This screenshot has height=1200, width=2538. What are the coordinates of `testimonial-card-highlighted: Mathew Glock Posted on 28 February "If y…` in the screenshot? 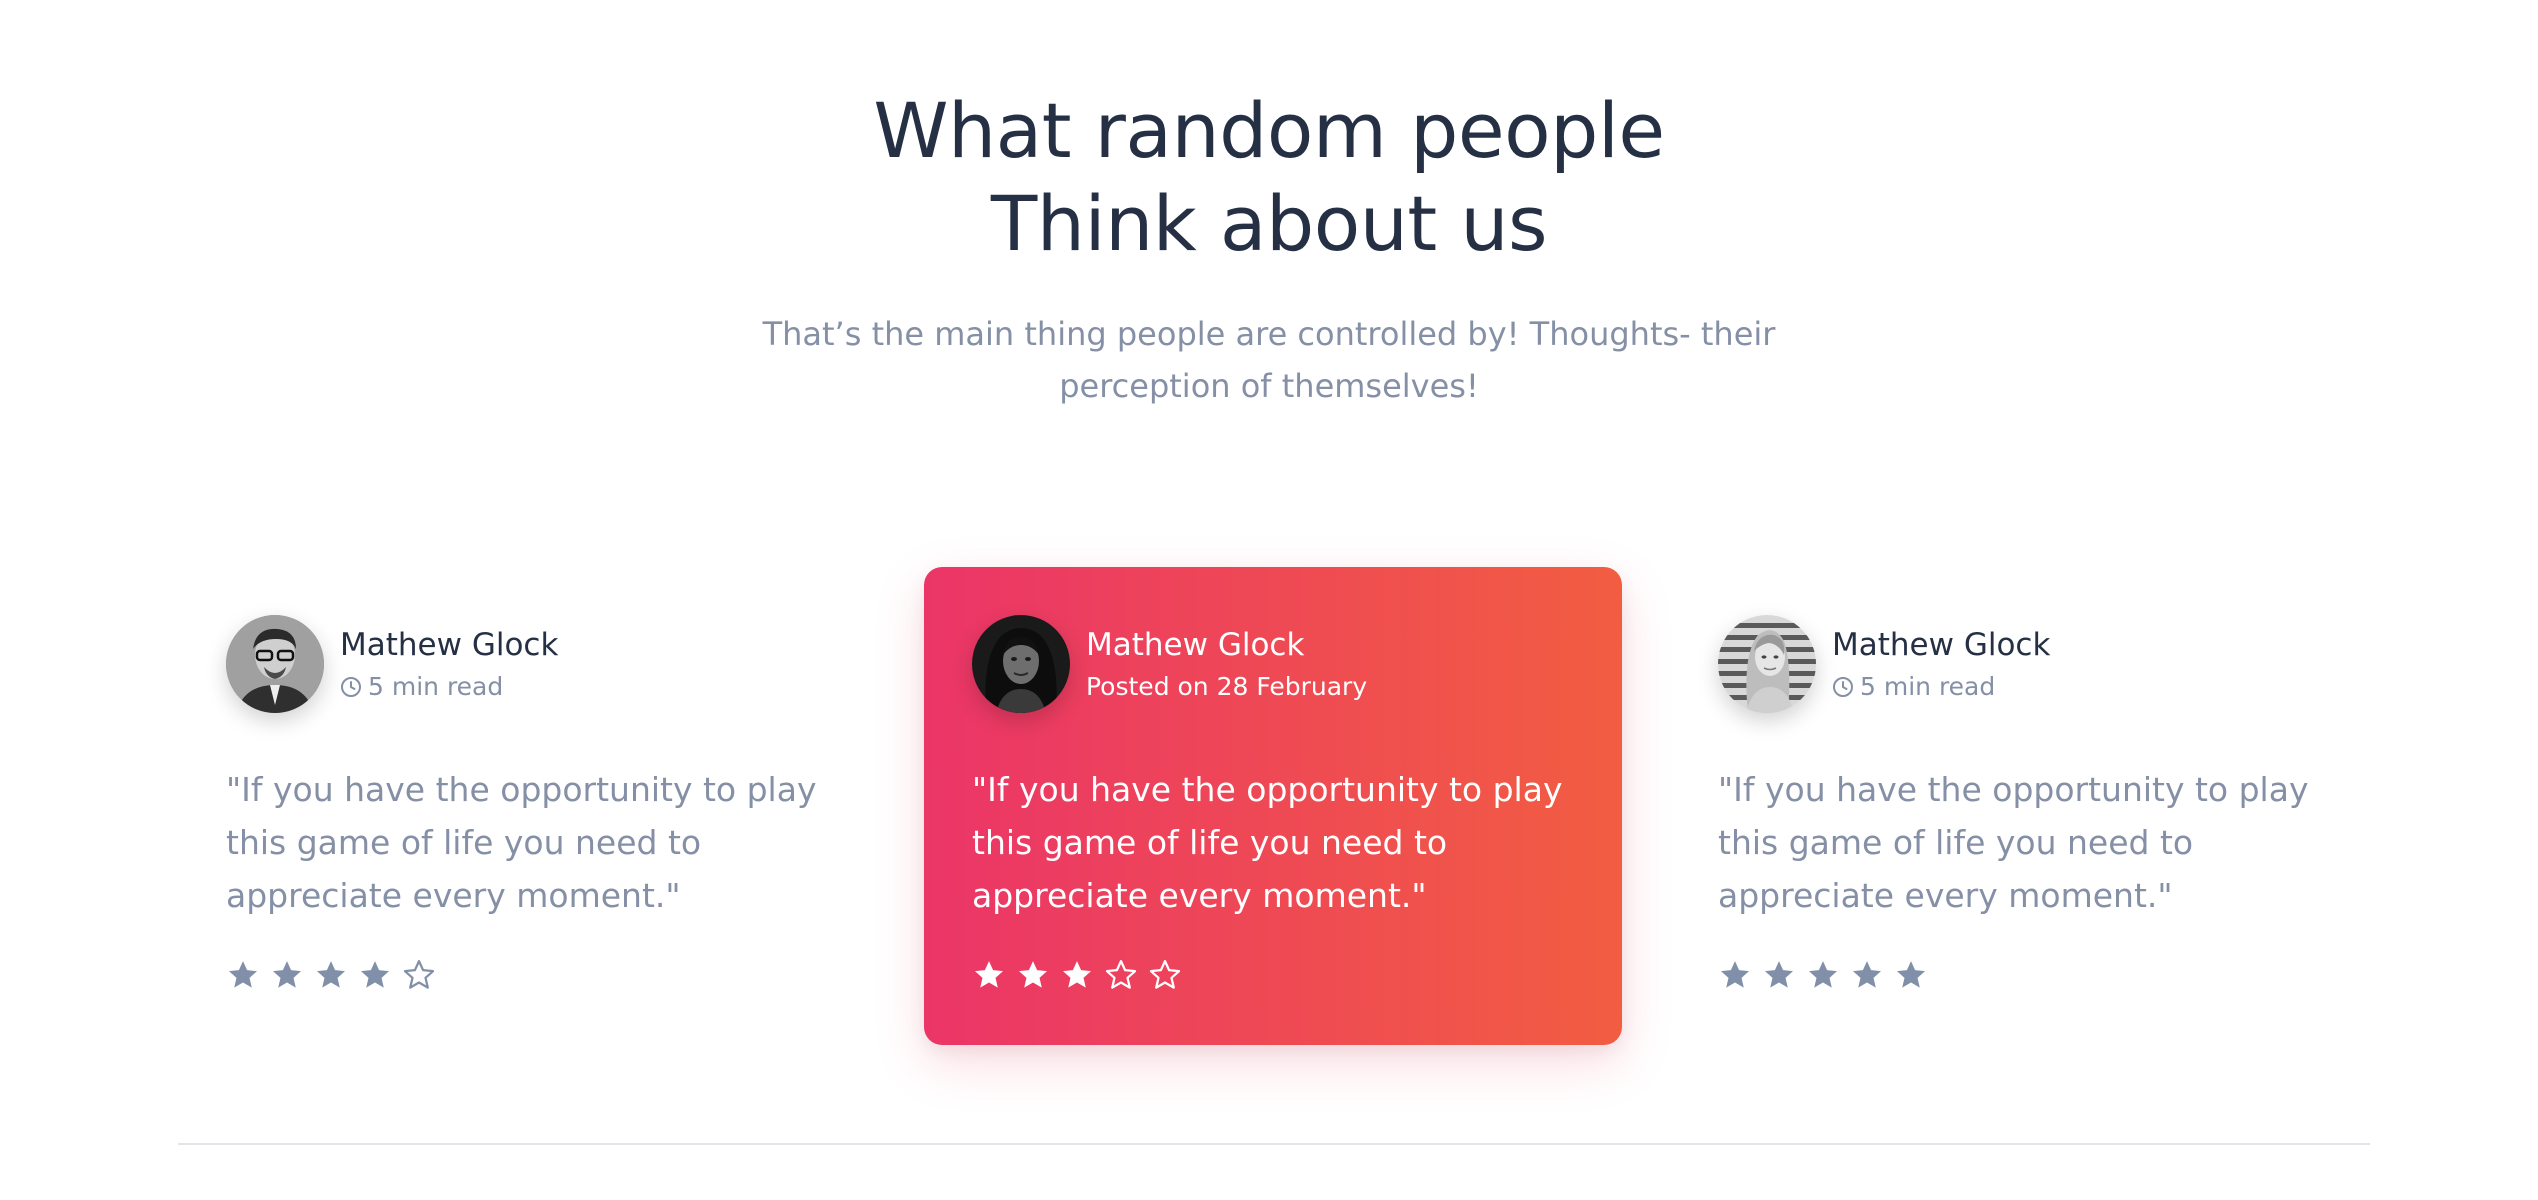 It's located at (1273, 806).